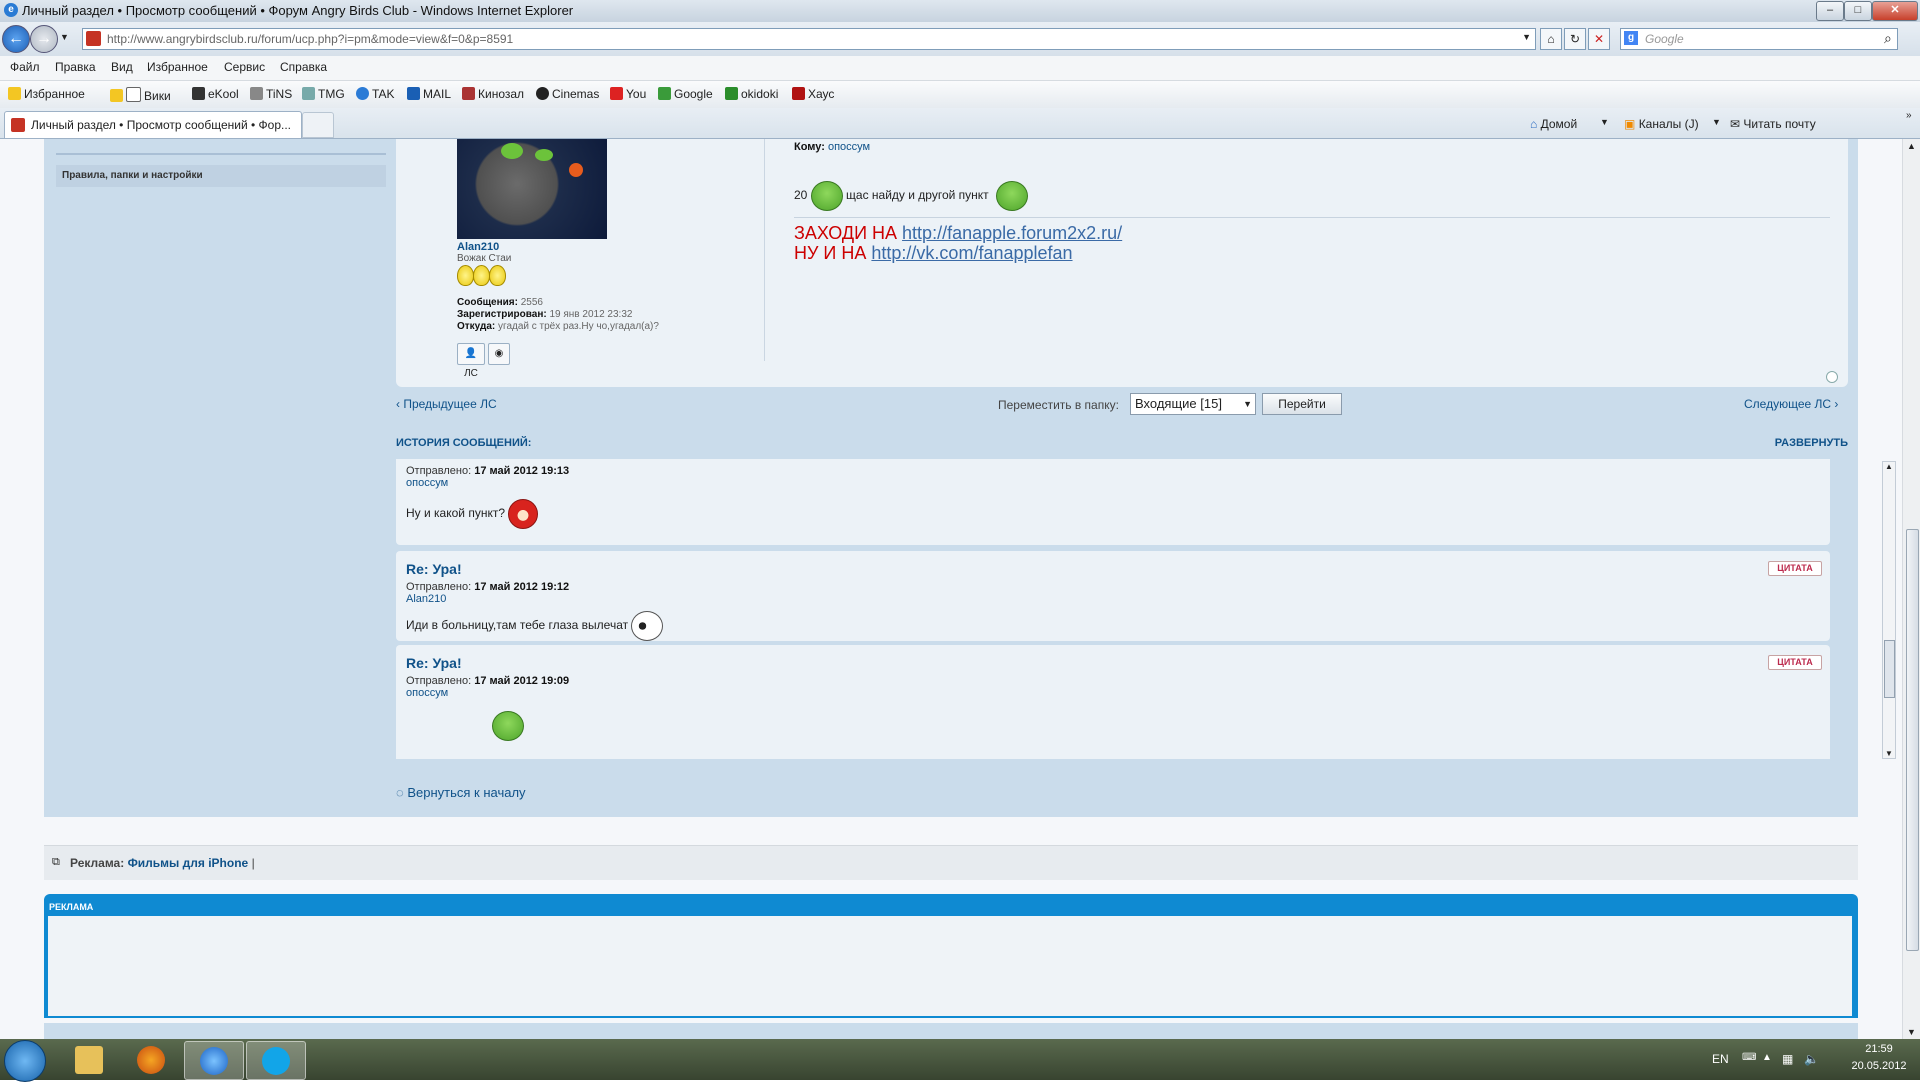 The width and height of the screenshot is (1920, 1082). Describe the element at coordinates (215, 94) in the screenshot. I see `fav-link-ekool: eKool` at that location.